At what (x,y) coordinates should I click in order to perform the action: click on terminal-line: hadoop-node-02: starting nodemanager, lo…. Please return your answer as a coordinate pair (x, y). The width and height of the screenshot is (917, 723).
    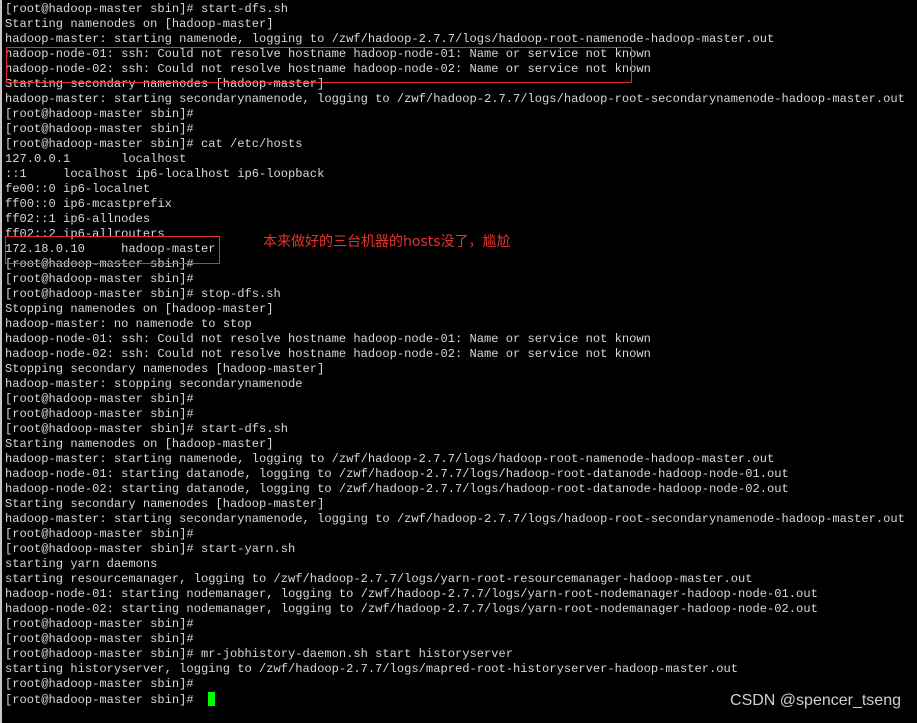
    Looking at the image, I should click on (455, 609).